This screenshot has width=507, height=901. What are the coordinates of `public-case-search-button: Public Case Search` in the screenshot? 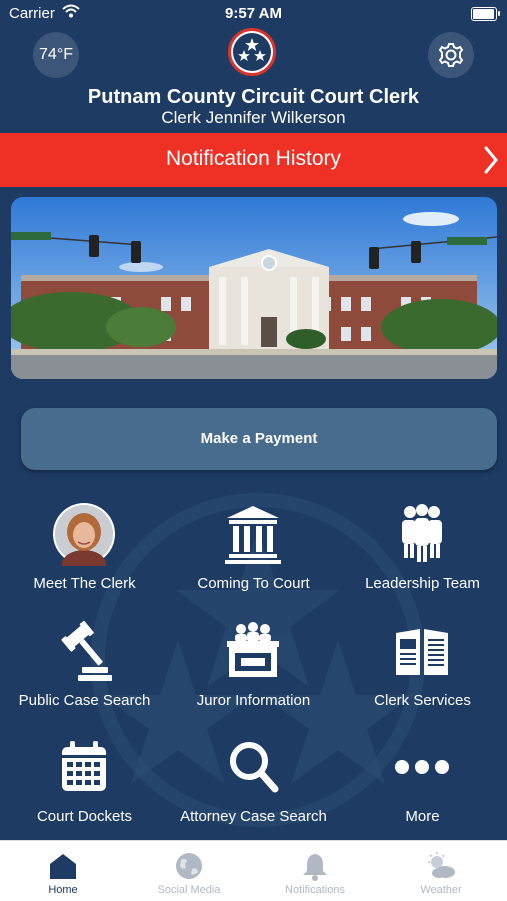 It's located at (84, 674).